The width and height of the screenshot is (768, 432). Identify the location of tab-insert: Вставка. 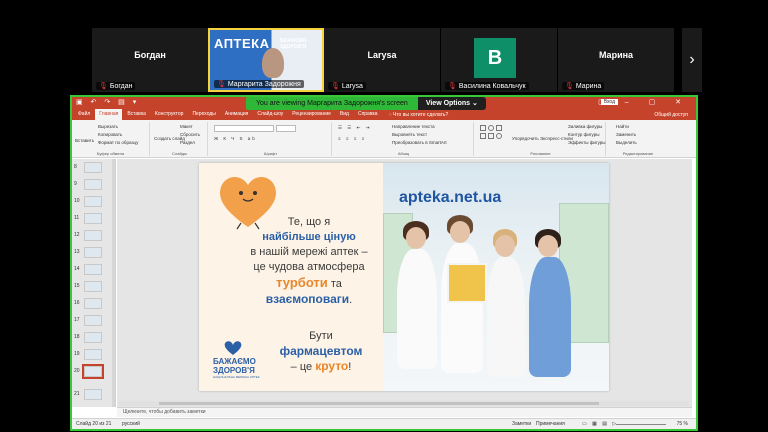
(136, 114).